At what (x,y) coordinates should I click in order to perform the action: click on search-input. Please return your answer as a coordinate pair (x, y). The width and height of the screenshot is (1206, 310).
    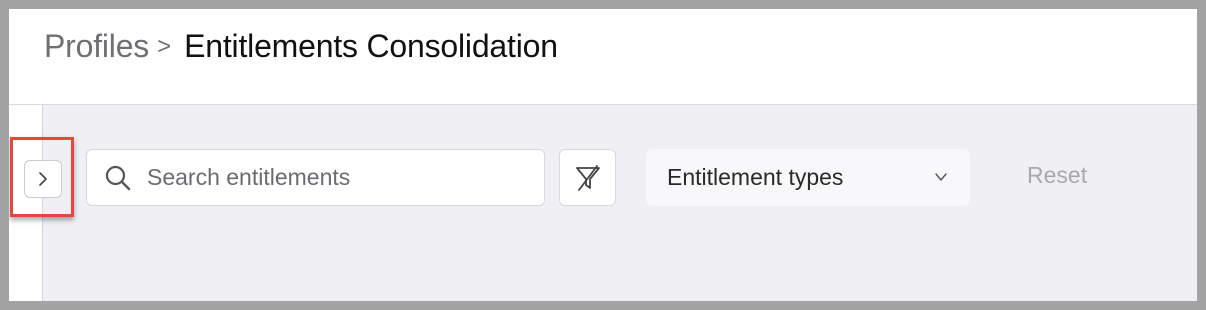
    Looking at the image, I should click on (337, 177).